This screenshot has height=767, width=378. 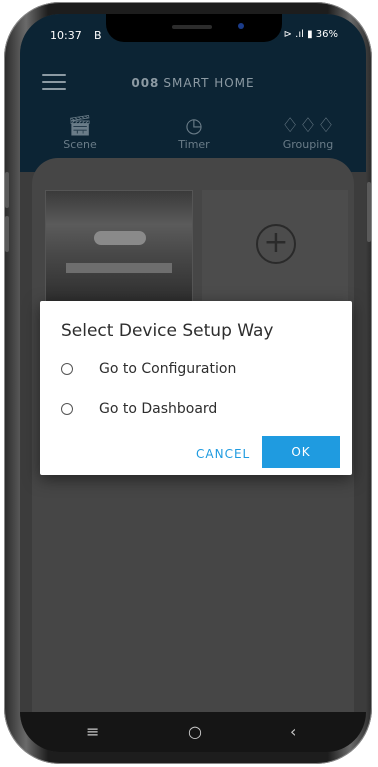 What do you see at coordinates (92, 731) in the screenshot?
I see `recent-apps-icon: ≡` at bounding box center [92, 731].